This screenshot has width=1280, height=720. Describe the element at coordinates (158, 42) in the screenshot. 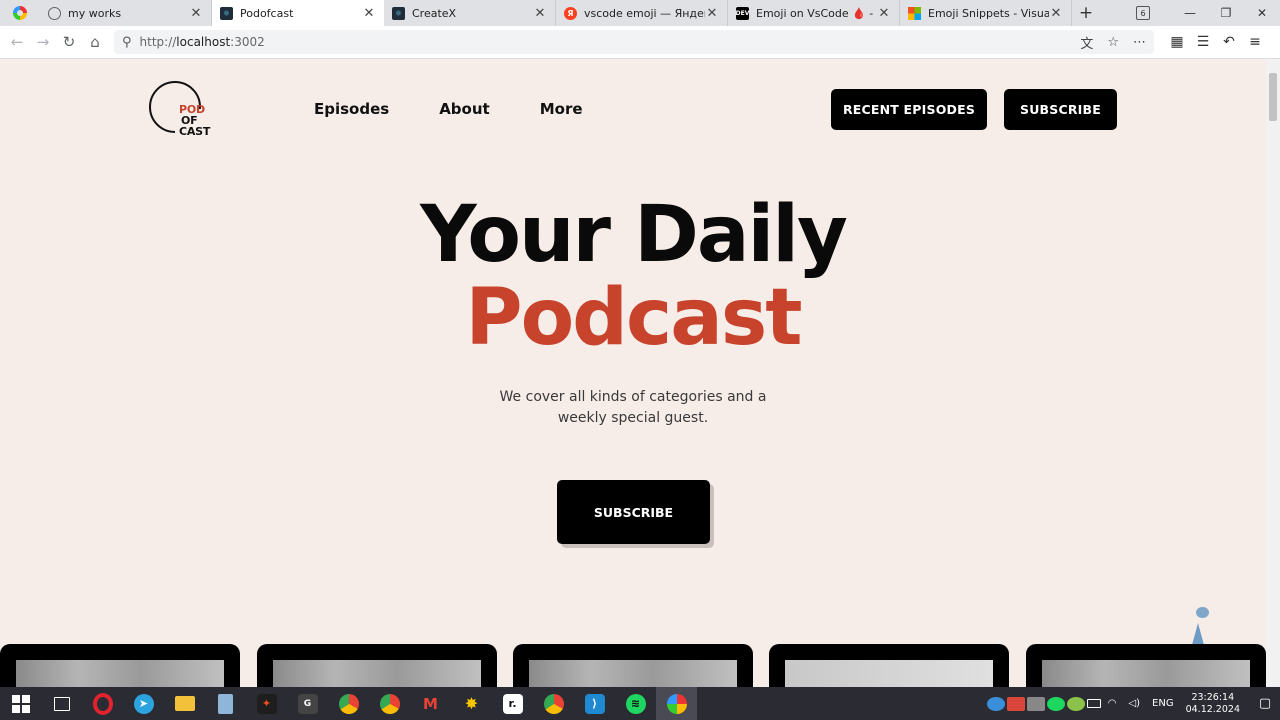

I see `url-scheme: http://` at that location.